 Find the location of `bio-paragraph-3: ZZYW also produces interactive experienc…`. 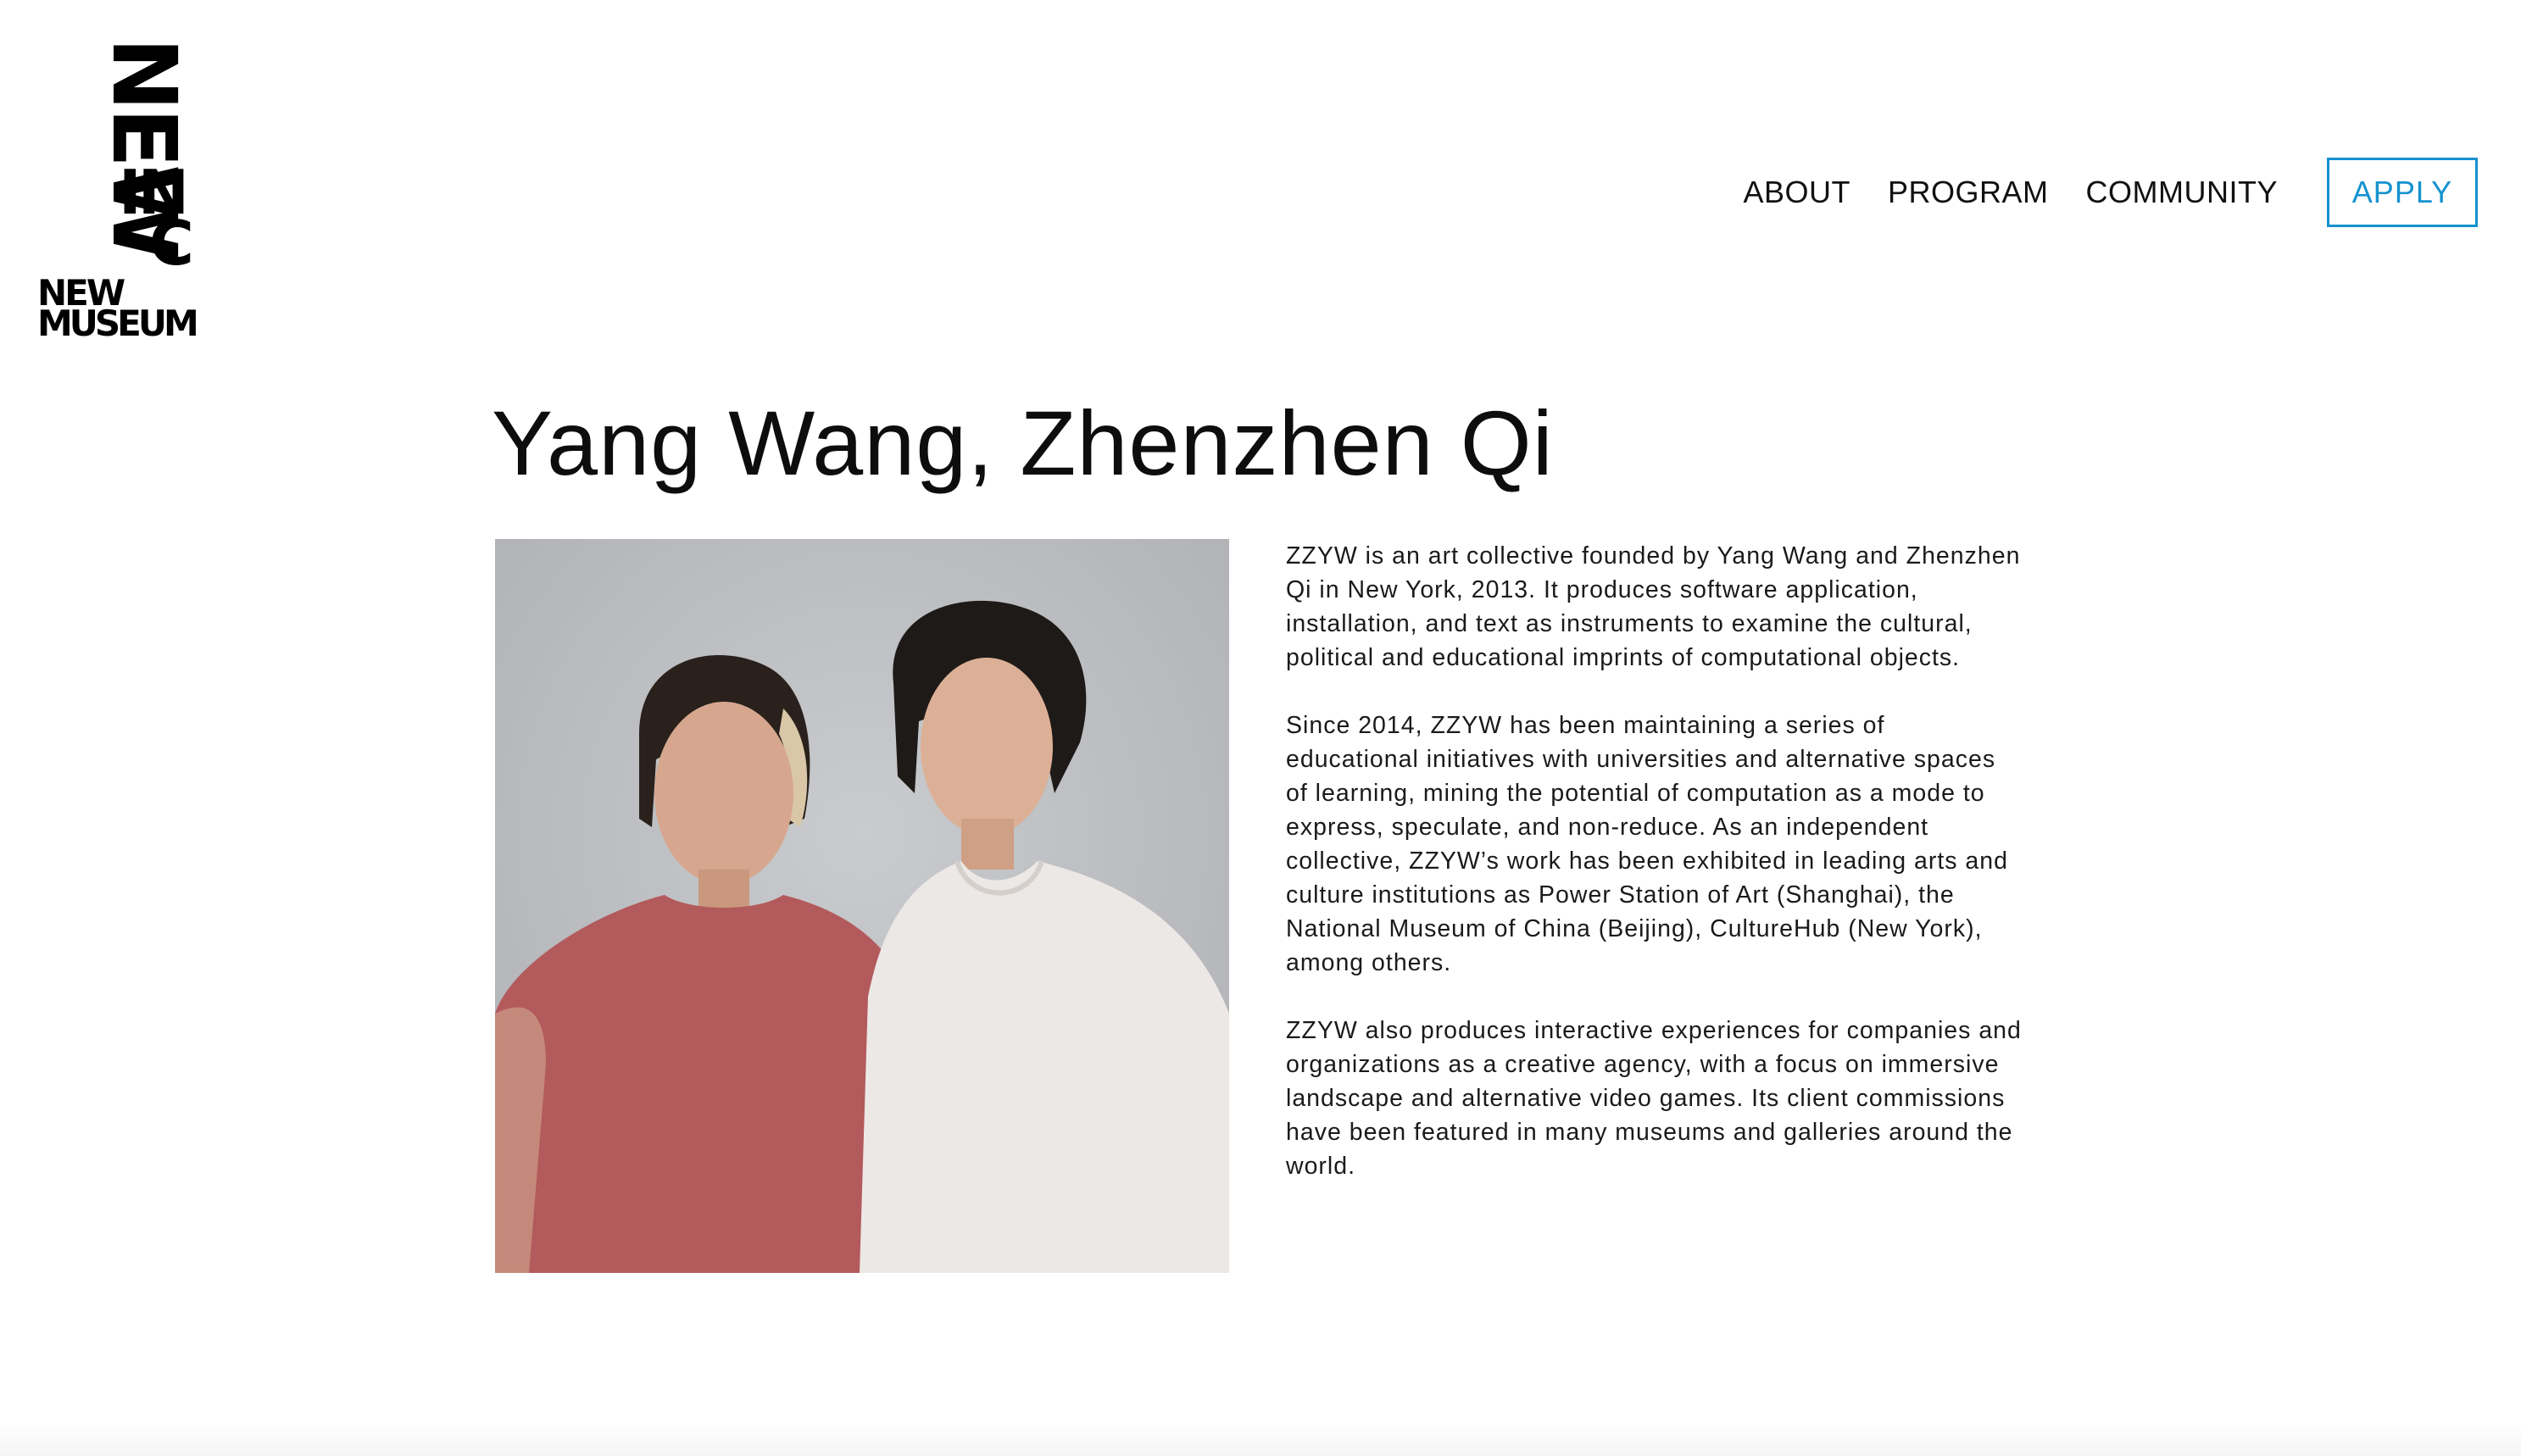

bio-paragraph-3: ZZYW also produces interactive experienc… is located at coordinates (1654, 1098).